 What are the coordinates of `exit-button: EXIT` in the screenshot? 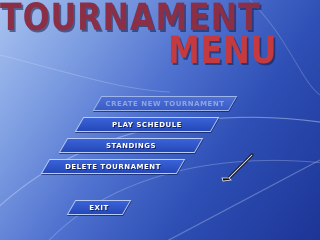 It's located at (99, 207).